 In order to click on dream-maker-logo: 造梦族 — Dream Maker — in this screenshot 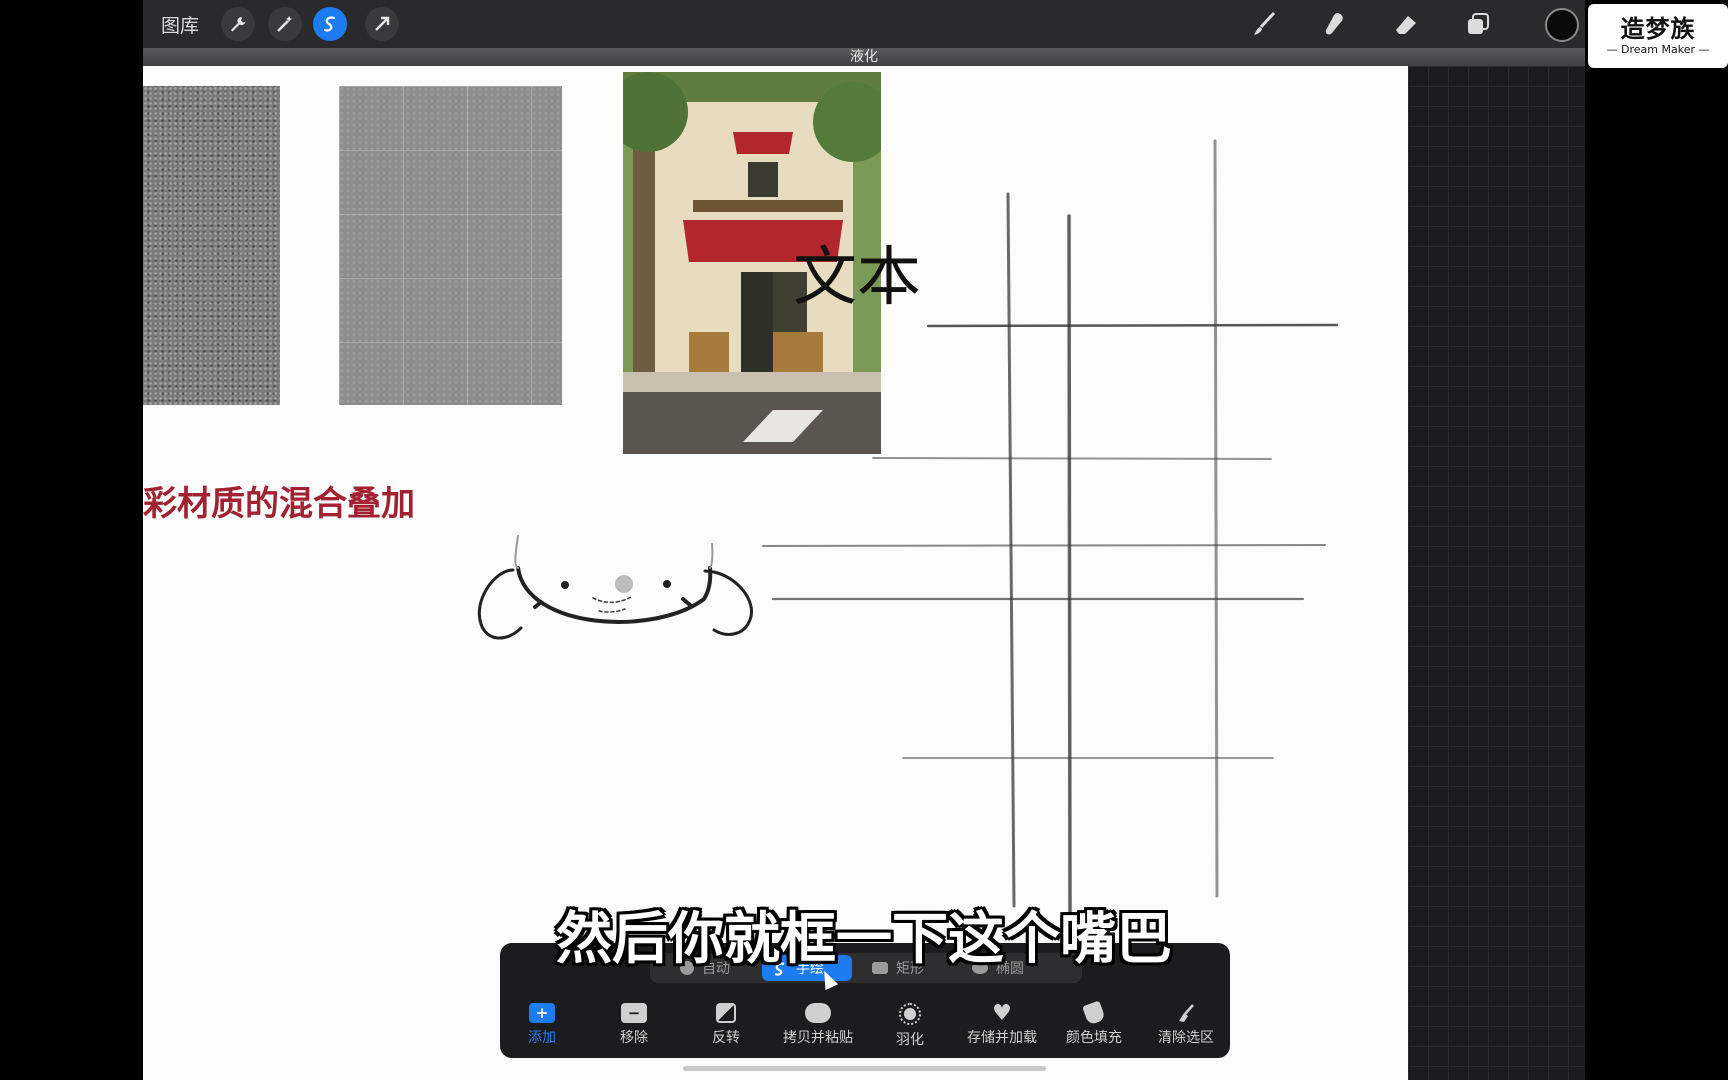, I will do `click(1658, 36)`.